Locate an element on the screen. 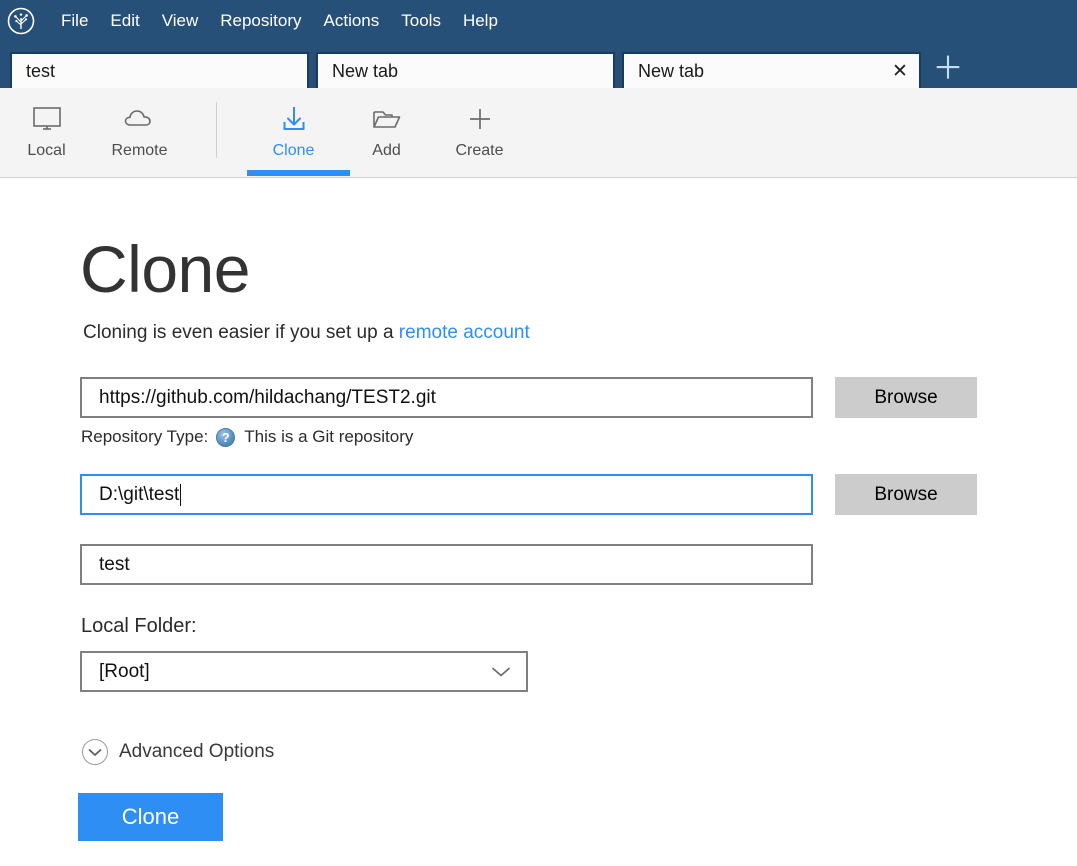 The width and height of the screenshot is (1077, 866). chevron-down-circle-icon is located at coordinates (95, 752).